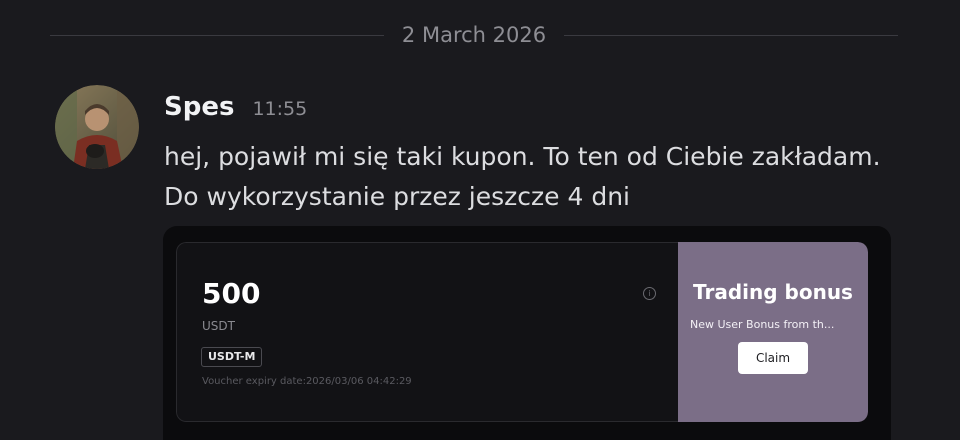 The height and width of the screenshot is (440, 960). What do you see at coordinates (199, 107) in the screenshot?
I see `author-name: Spes` at bounding box center [199, 107].